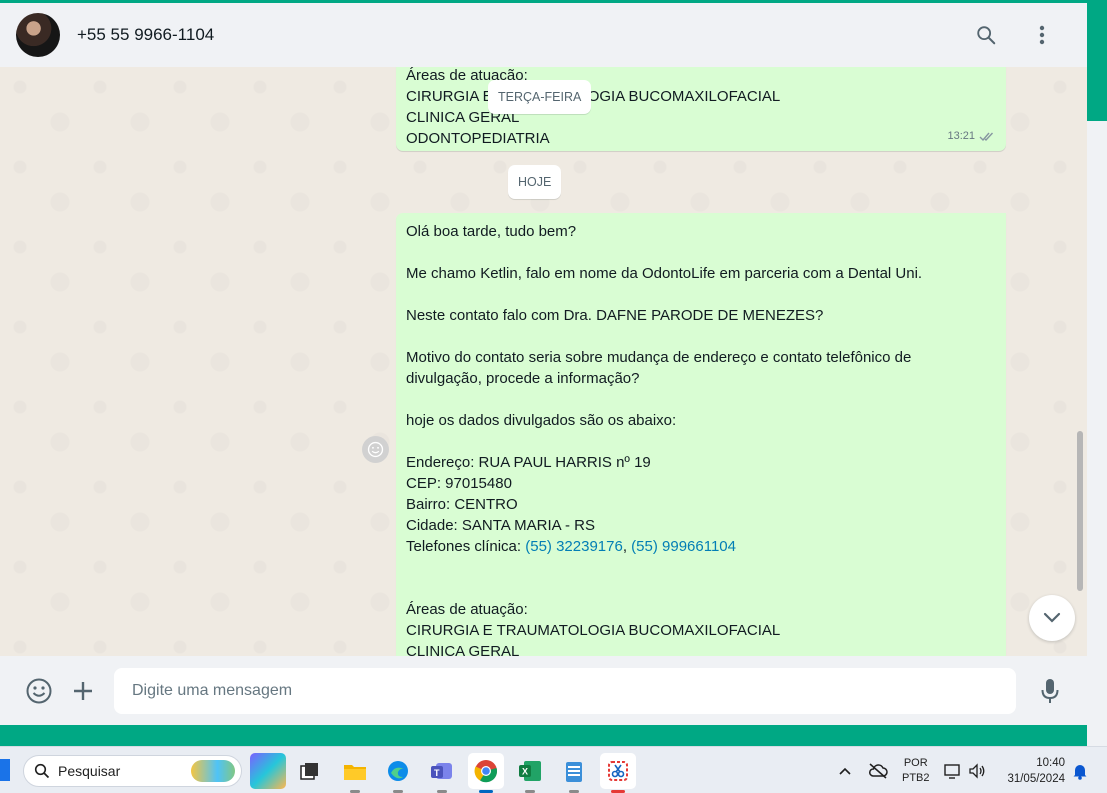 The width and height of the screenshot is (1107, 793). I want to click on chevron-up-icon, so click(845, 770).